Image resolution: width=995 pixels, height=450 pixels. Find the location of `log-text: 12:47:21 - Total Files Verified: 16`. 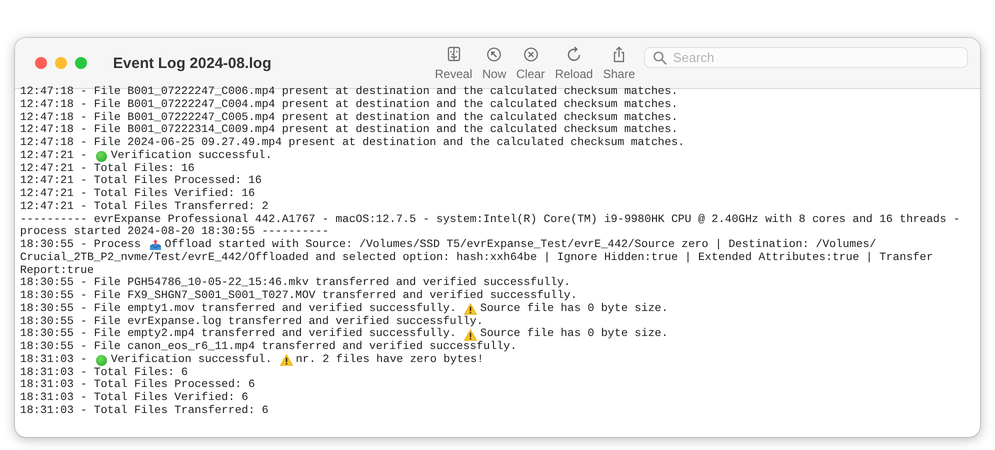

log-text: 12:47:21 - Total Files Verified: 16 is located at coordinates (137, 194).